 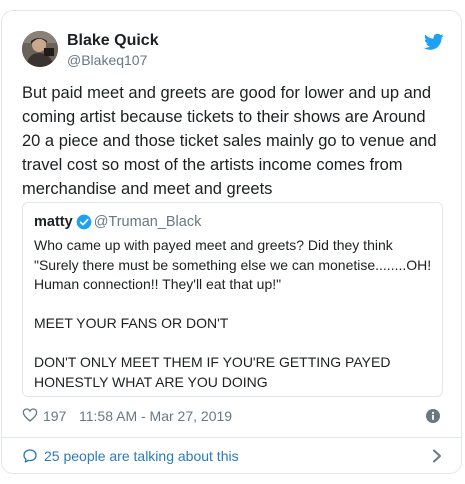 What do you see at coordinates (30, 415) in the screenshot?
I see `heart-icon` at bounding box center [30, 415].